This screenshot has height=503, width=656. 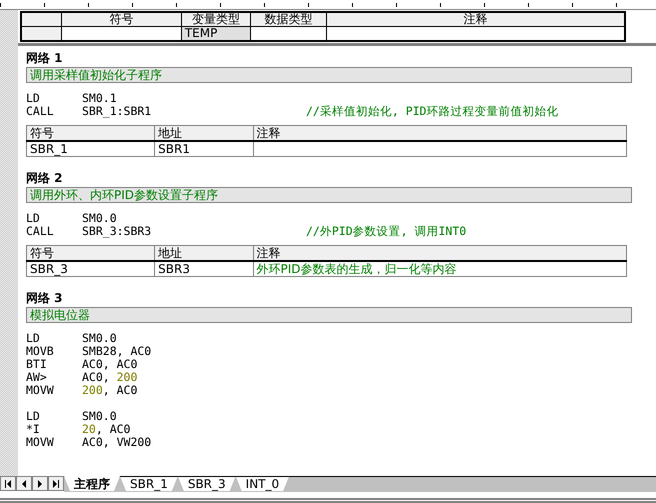 I want to click on operand: SBR_1:SBR1, so click(x=117, y=111).